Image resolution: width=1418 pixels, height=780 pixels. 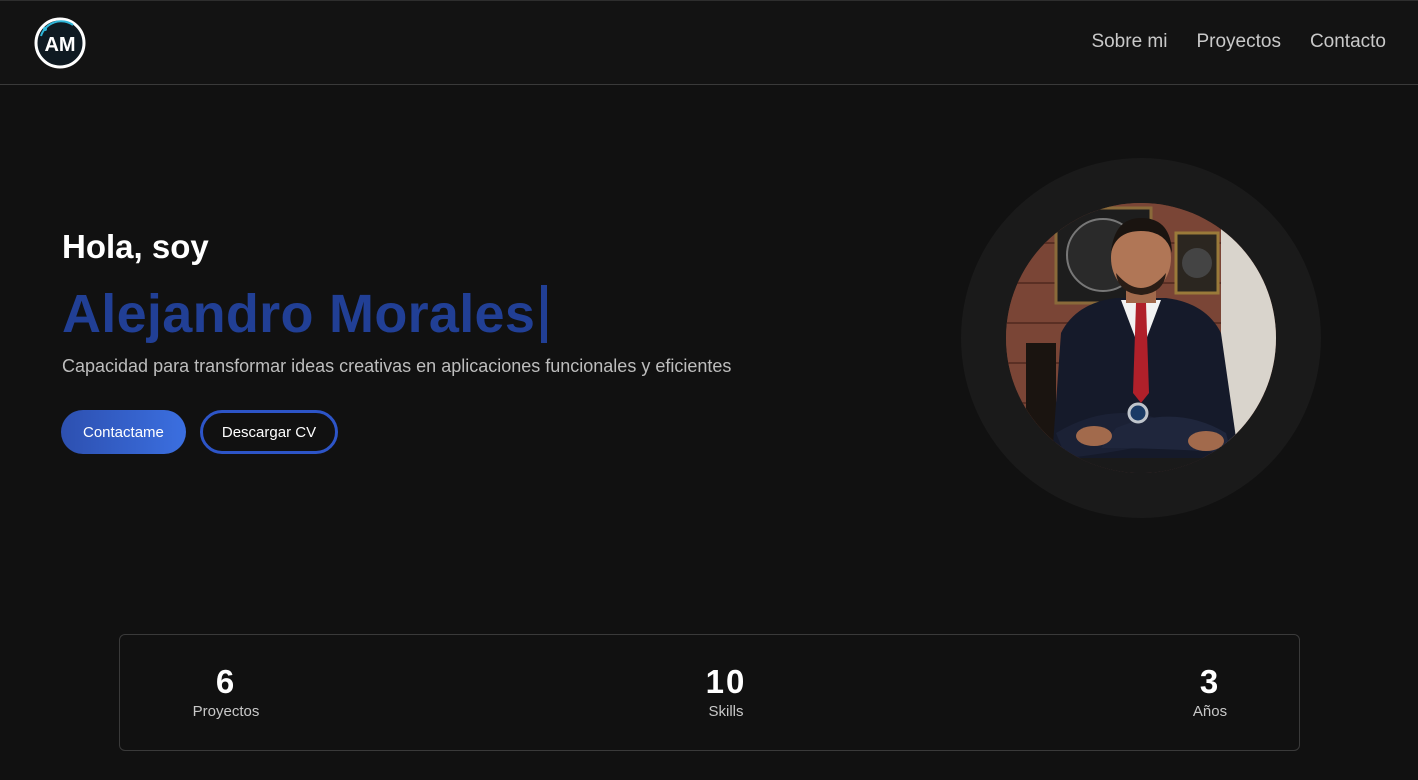 I want to click on stat-skills-label: Skills, so click(x=726, y=711).